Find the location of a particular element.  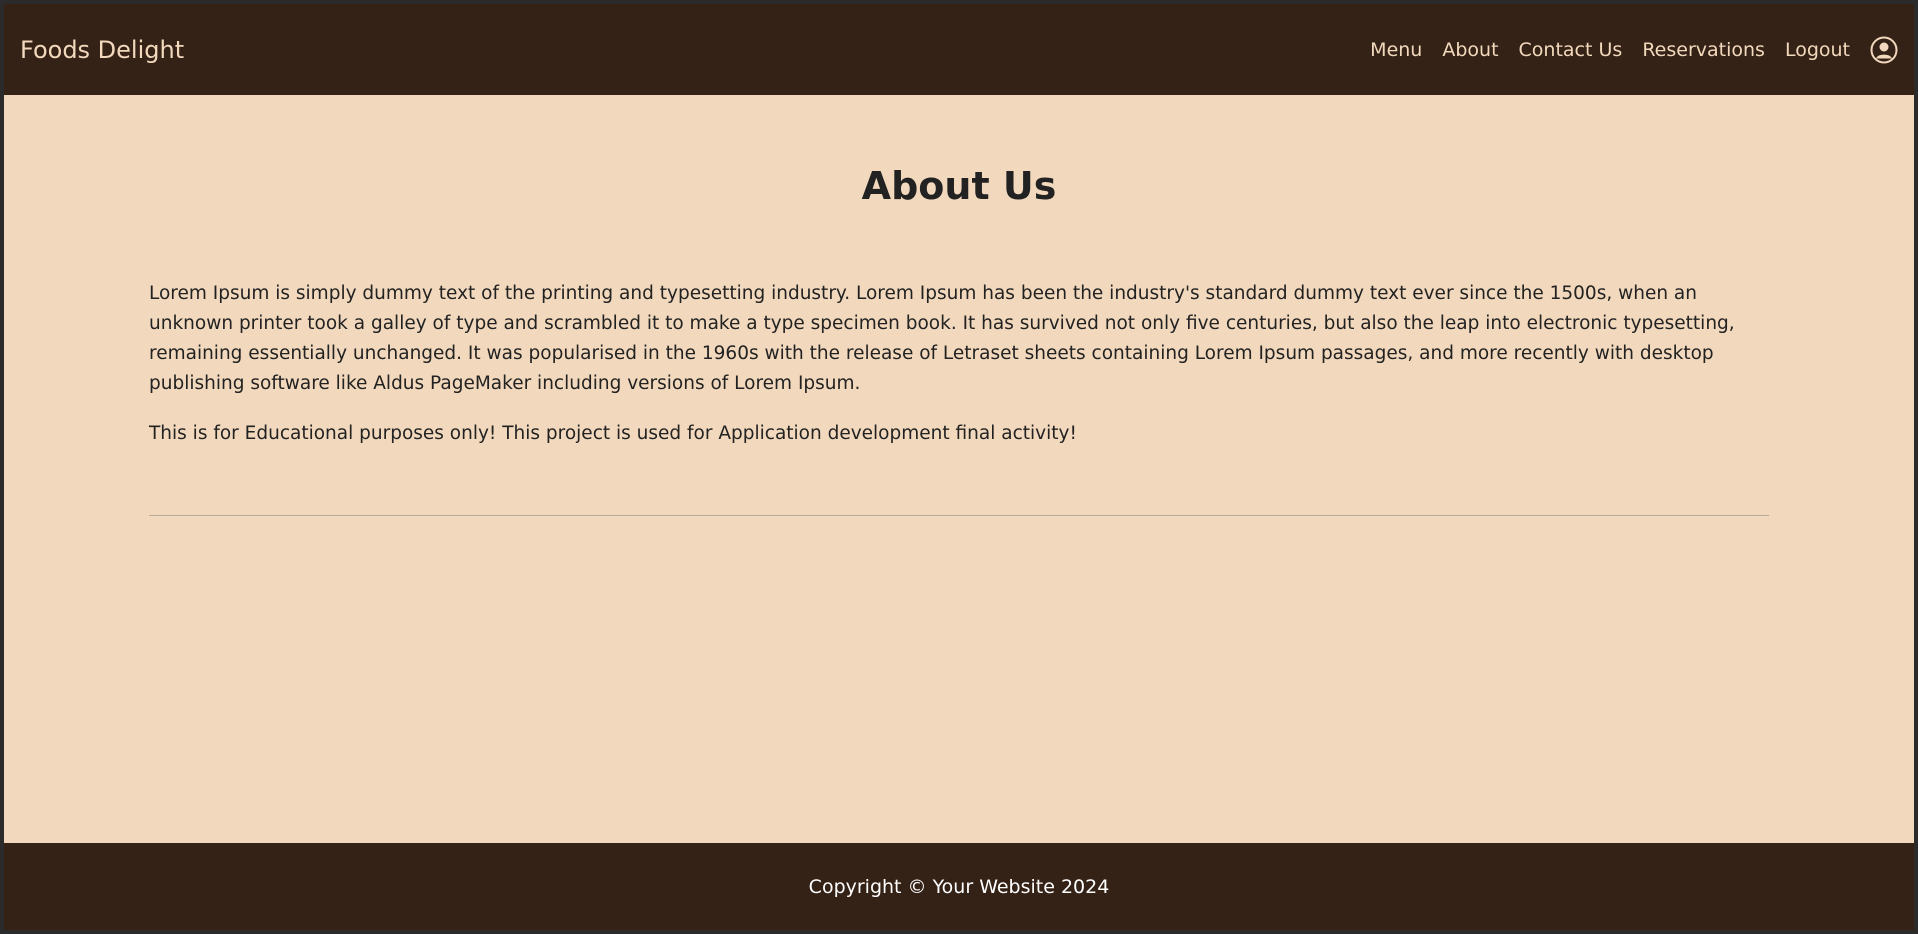

nav-link-reservations: Reservations is located at coordinates (1703, 50).